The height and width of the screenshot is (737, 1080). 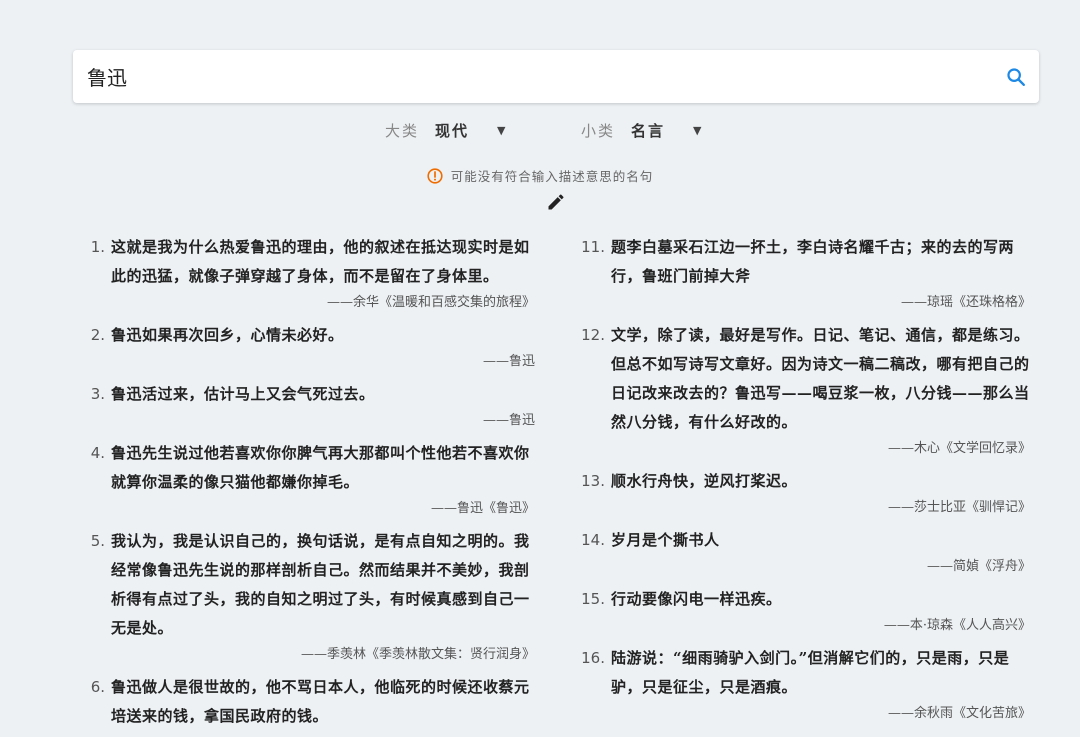 I want to click on quote-number: 6., so click(x=97, y=687).